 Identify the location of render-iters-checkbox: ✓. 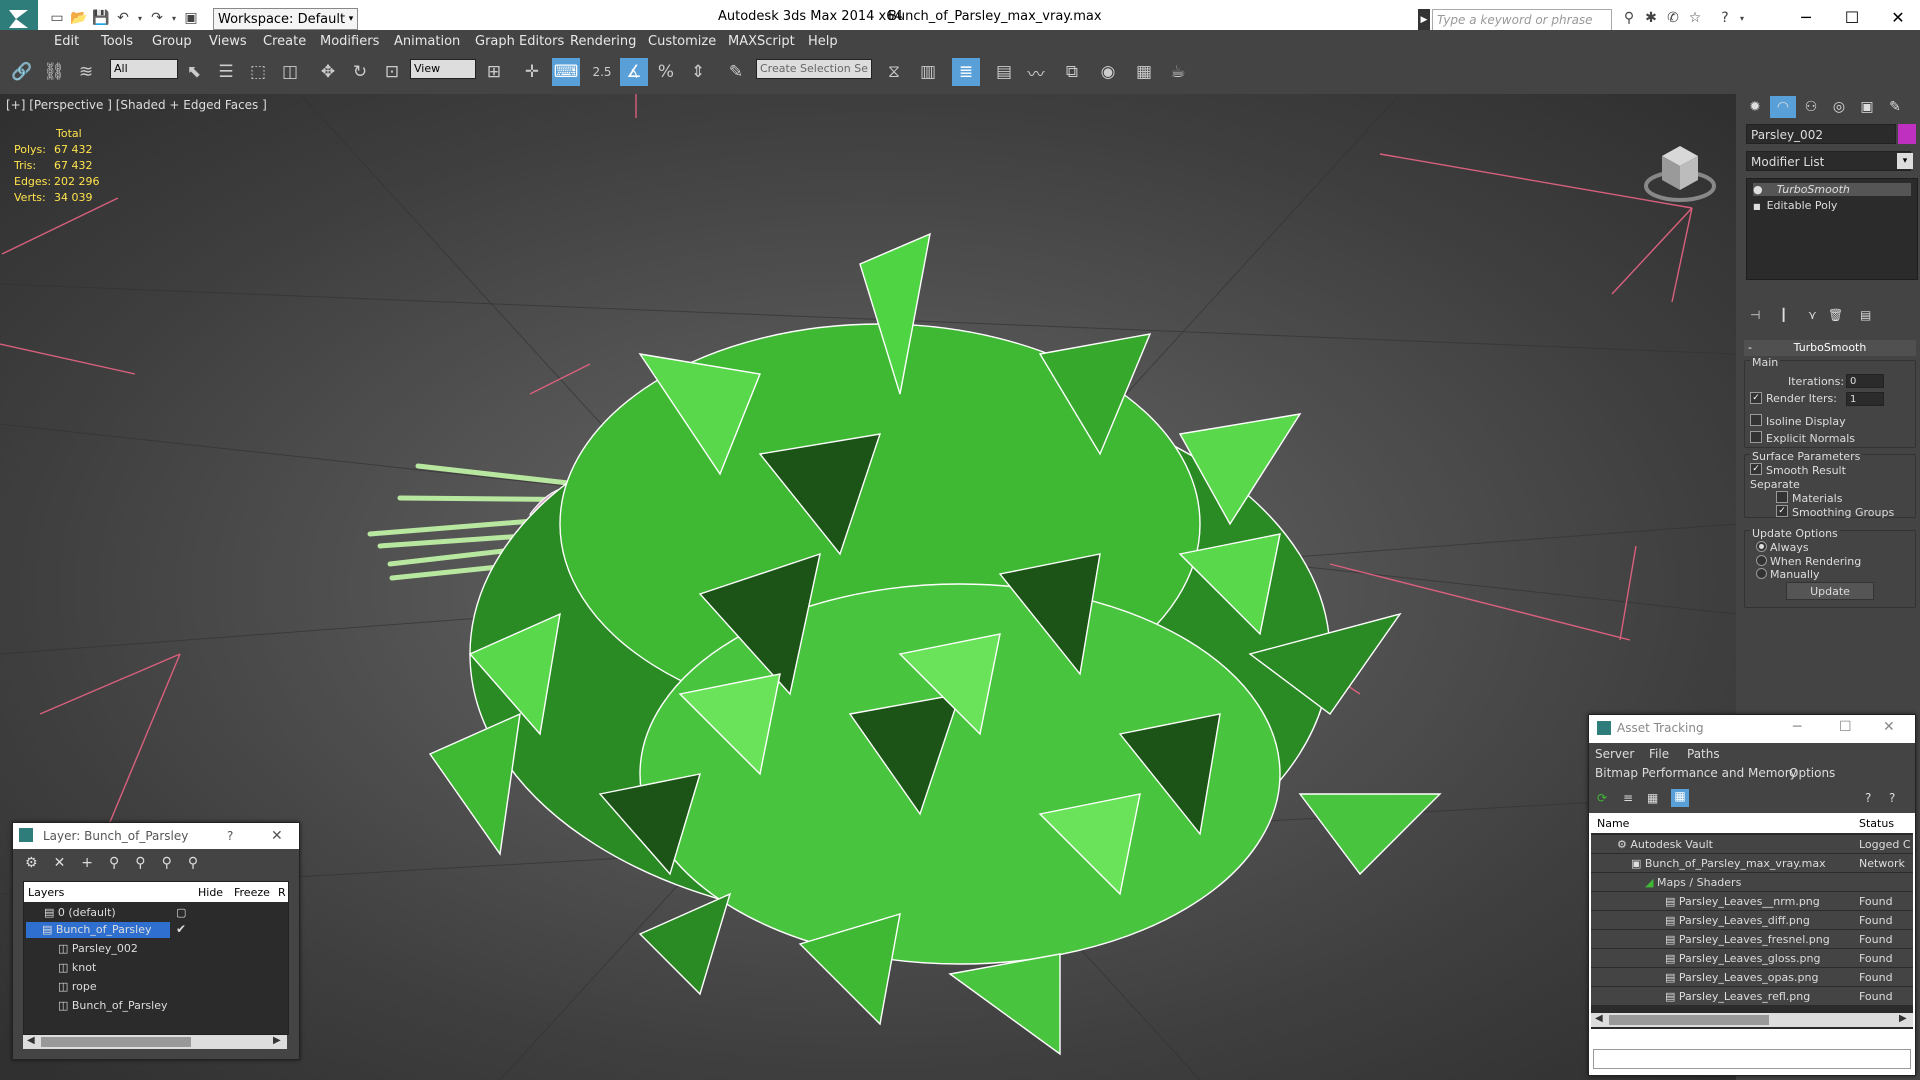
(1756, 398).